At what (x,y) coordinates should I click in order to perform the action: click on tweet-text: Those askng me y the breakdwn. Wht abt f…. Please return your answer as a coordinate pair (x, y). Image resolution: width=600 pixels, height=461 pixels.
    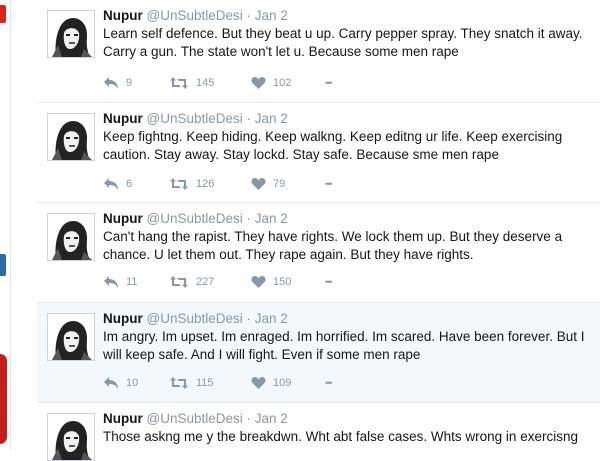
    Looking at the image, I should click on (340, 436).